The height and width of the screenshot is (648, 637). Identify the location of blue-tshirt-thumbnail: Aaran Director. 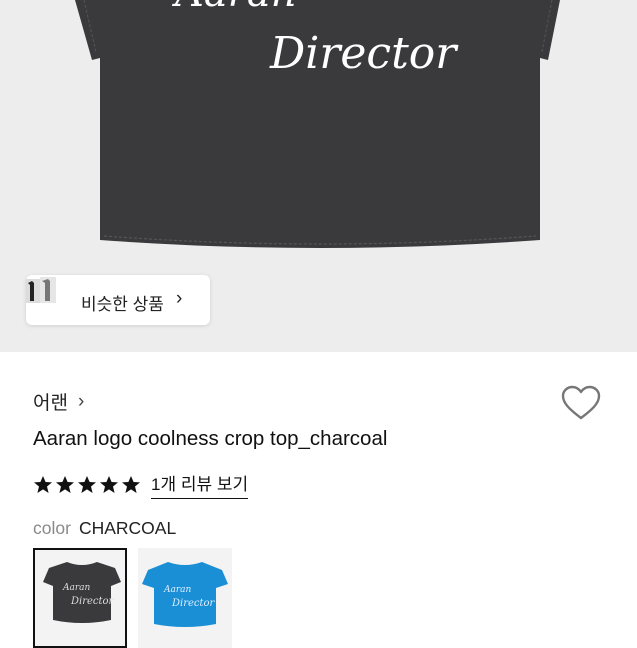
(185, 594).